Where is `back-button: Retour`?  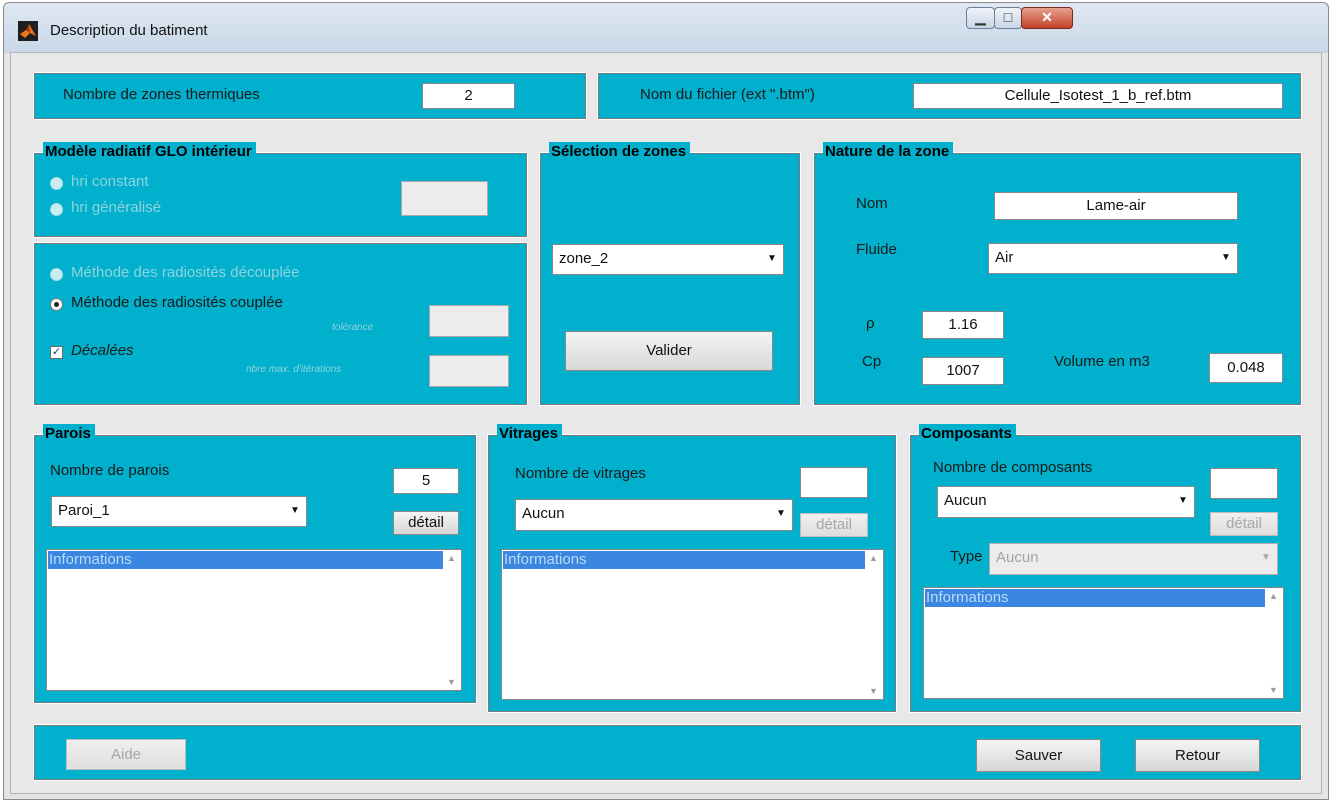 back-button: Retour is located at coordinates (1197, 755).